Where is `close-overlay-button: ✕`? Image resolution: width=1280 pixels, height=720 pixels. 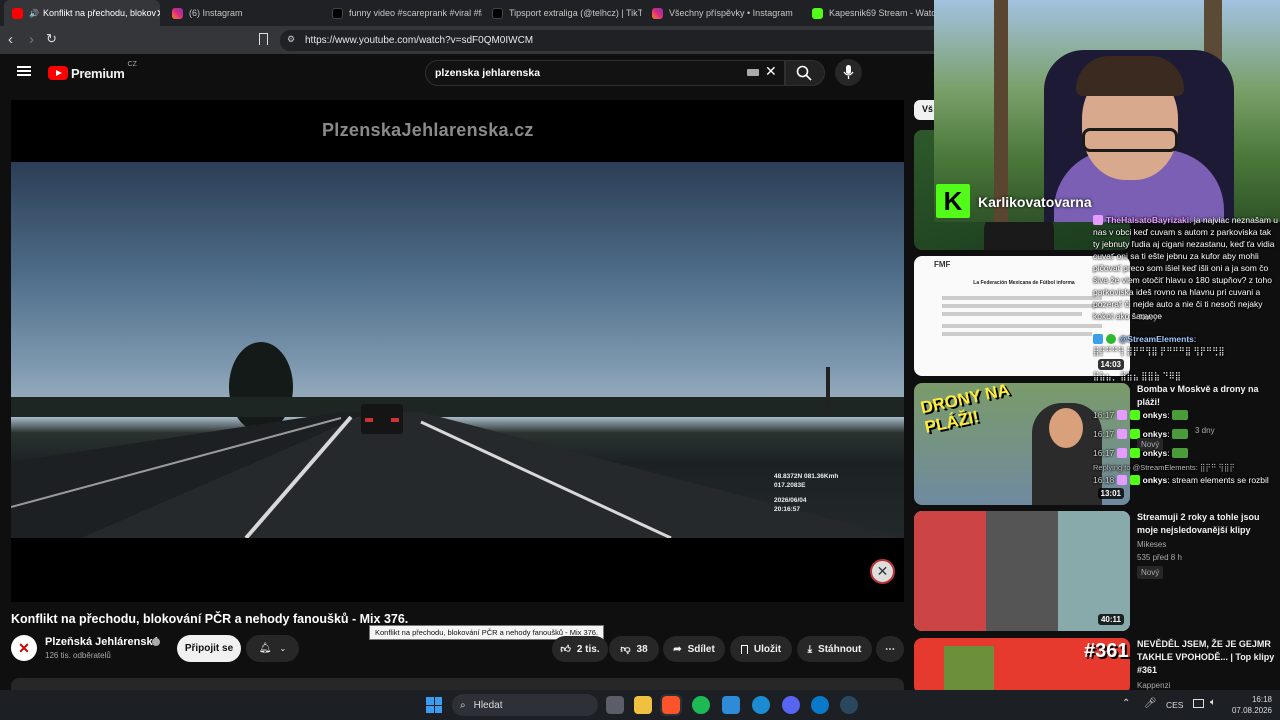 close-overlay-button: ✕ is located at coordinates (882, 571).